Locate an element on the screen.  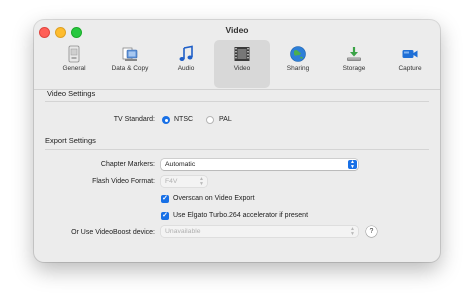
turbo-accelerator-checkbox: ✓ is located at coordinates (165, 216).